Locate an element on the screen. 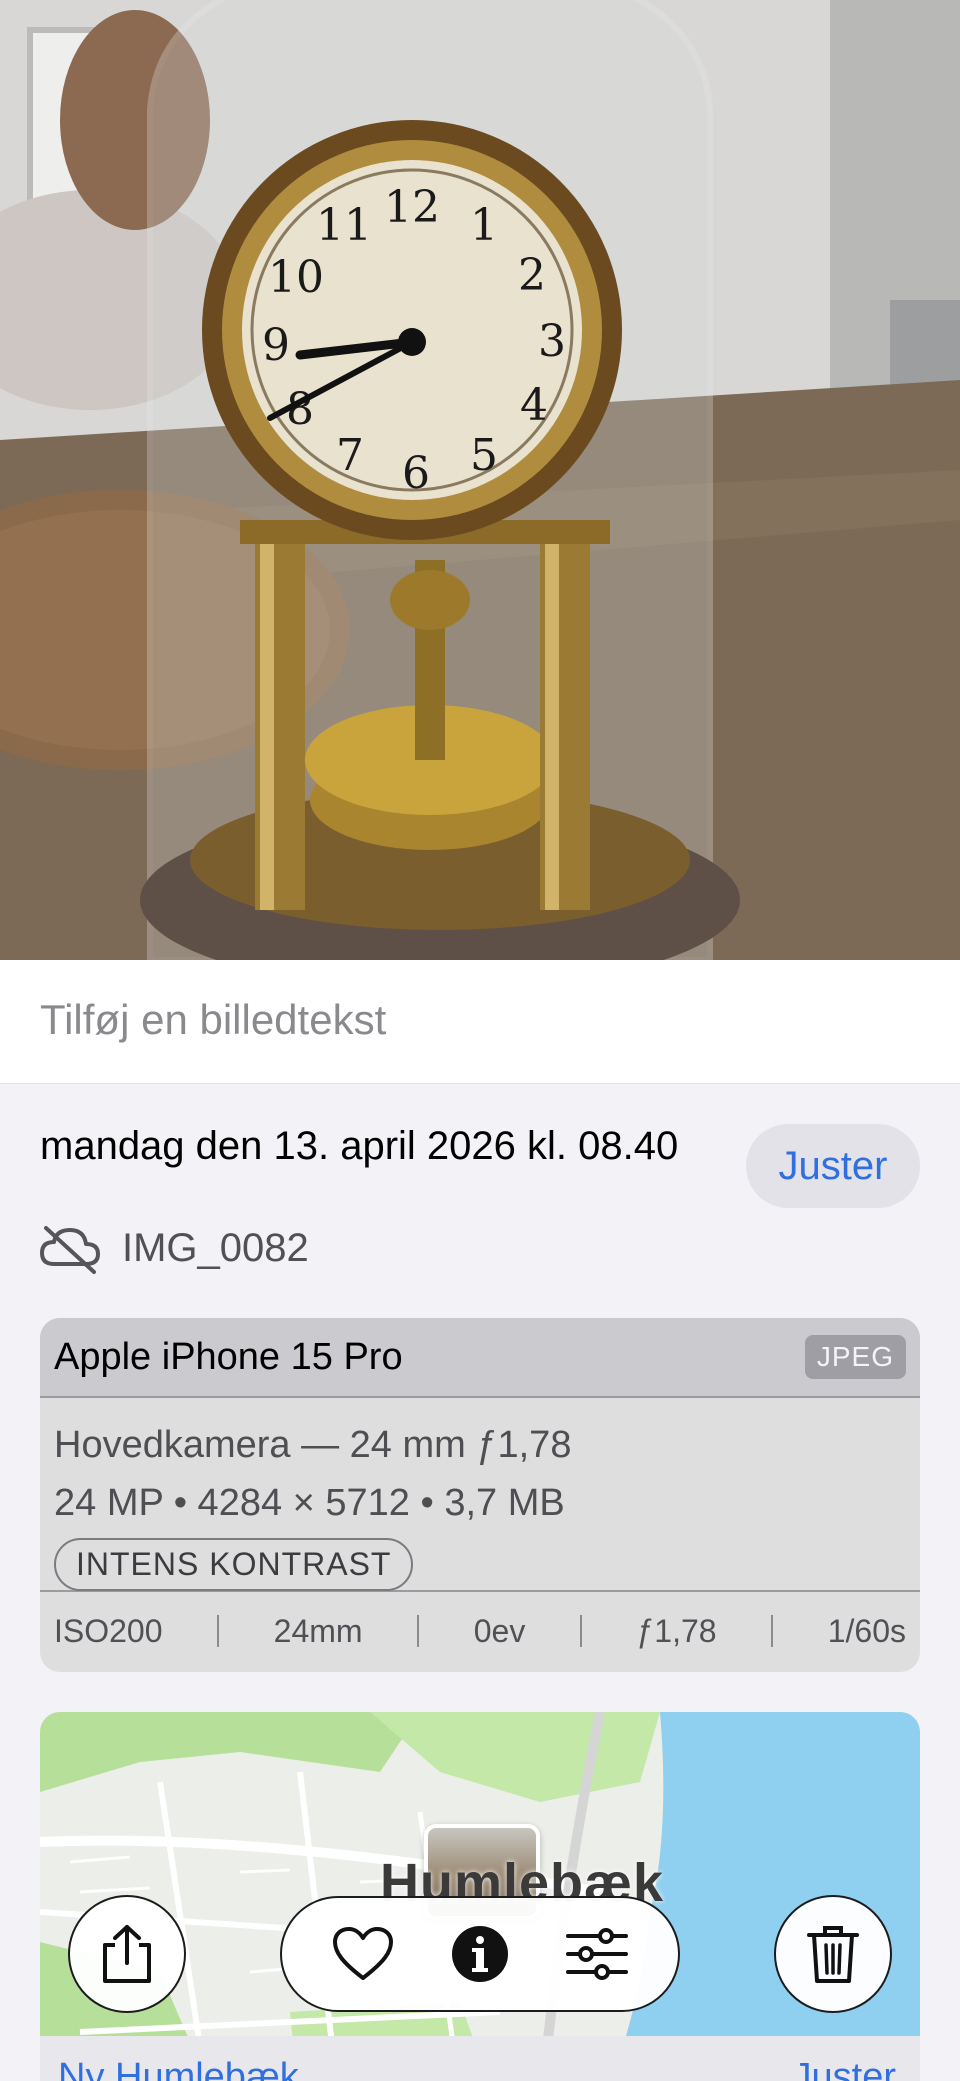 The image size is (960, 2081). exif-focal-length: 24mm is located at coordinates (318, 1630).